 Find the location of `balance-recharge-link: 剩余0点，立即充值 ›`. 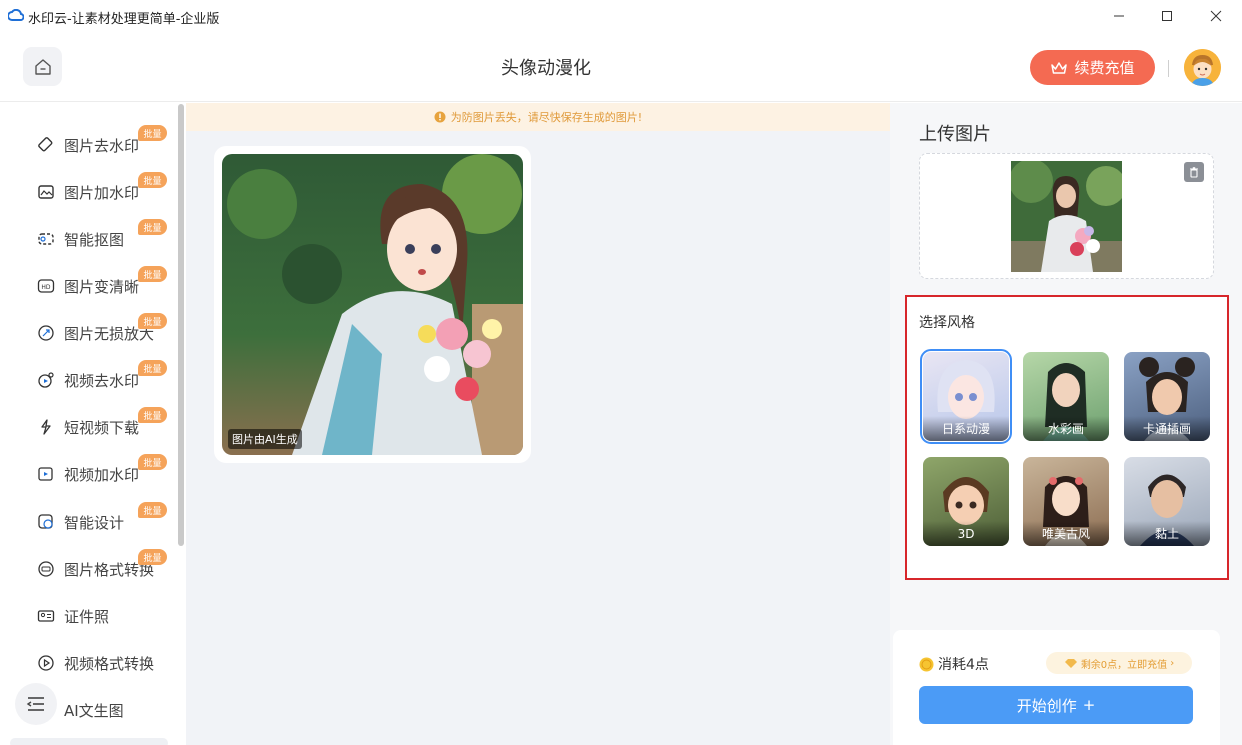

balance-recharge-link: 剩余0点，立即充值 › is located at coordinates (1119, 663).